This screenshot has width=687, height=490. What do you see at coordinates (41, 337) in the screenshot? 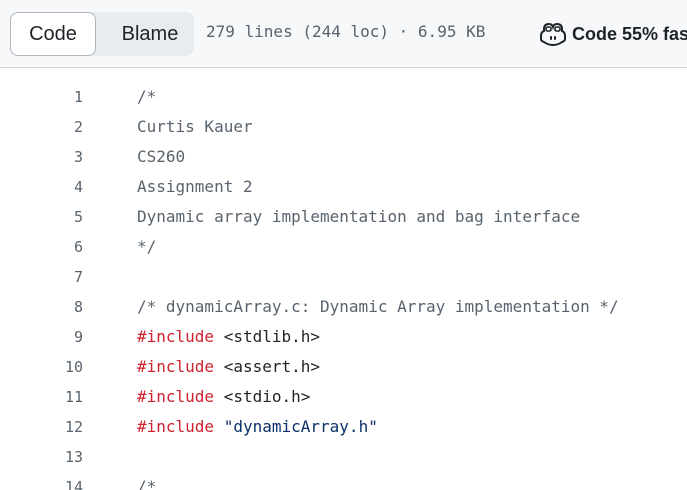
I see `line-number: 9` at bounding box center [41, 337].